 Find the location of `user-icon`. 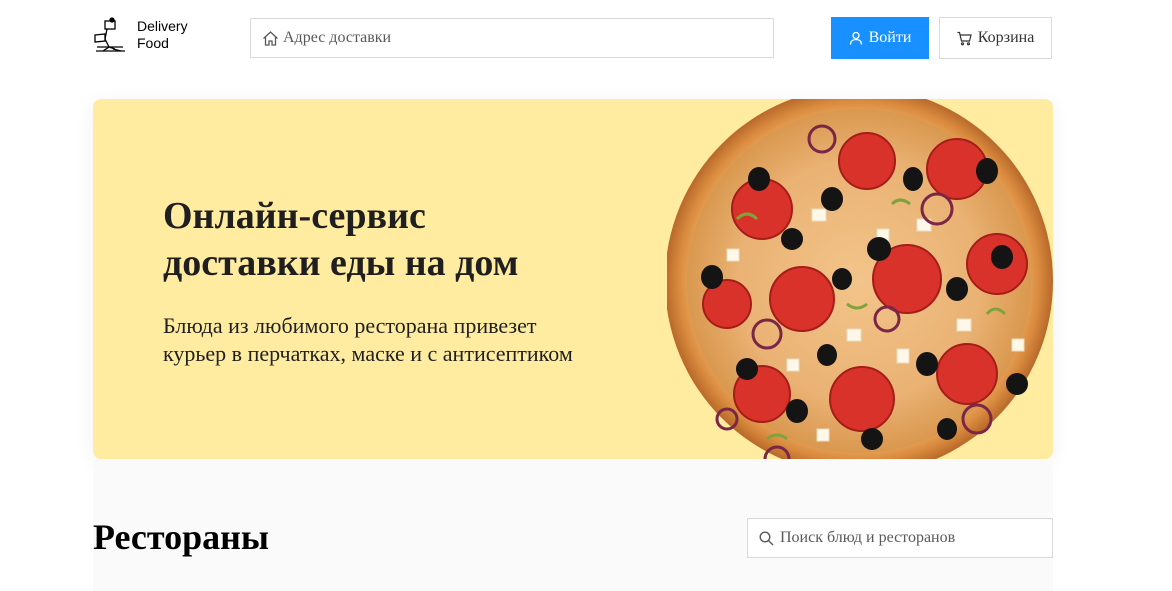

user-icon is located at coordinates (855, 38).